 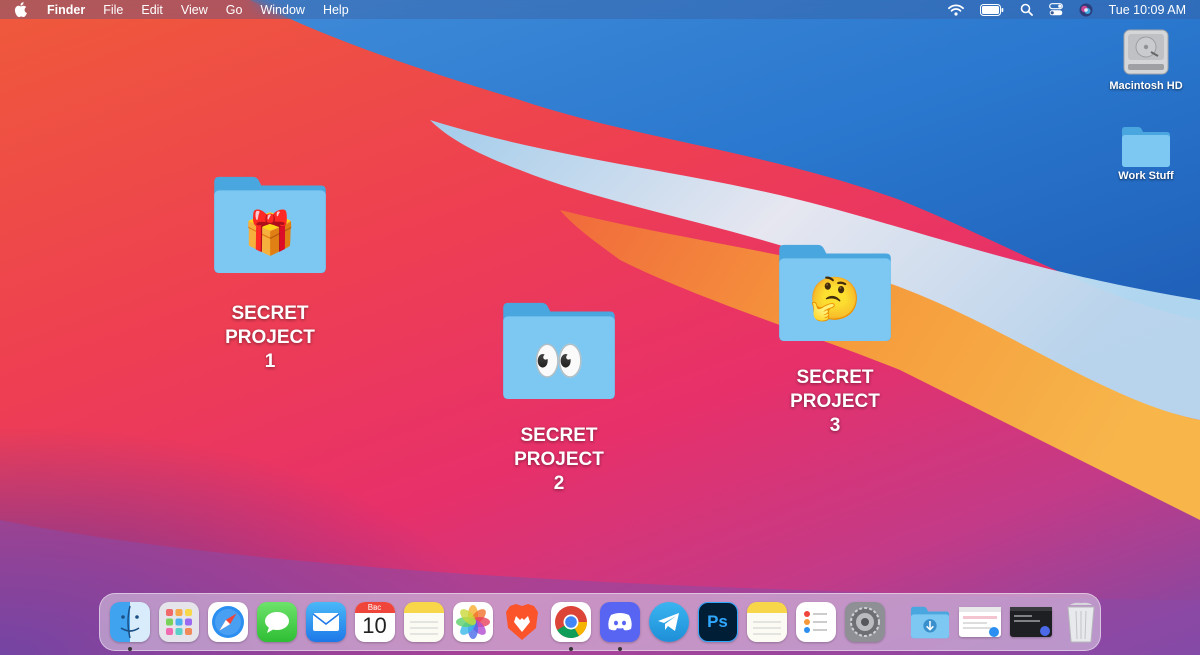 I want to click on gift-emoji-icon: 🎁, so click(x=270, y=232).